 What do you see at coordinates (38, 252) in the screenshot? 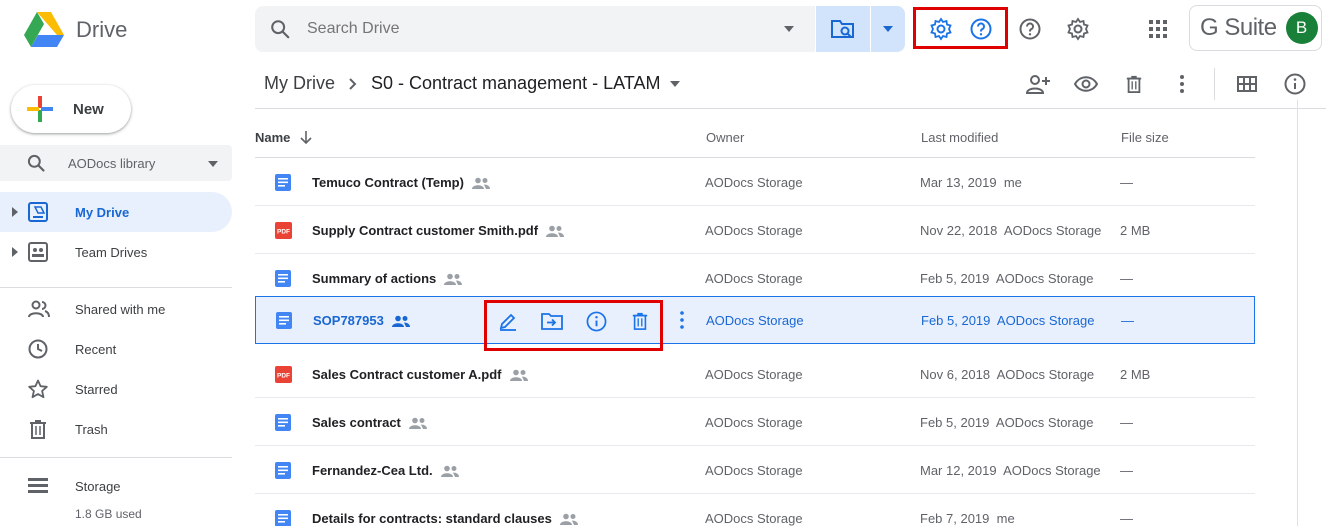
I see `team-drives-icon` at bounding box center [38, 252].